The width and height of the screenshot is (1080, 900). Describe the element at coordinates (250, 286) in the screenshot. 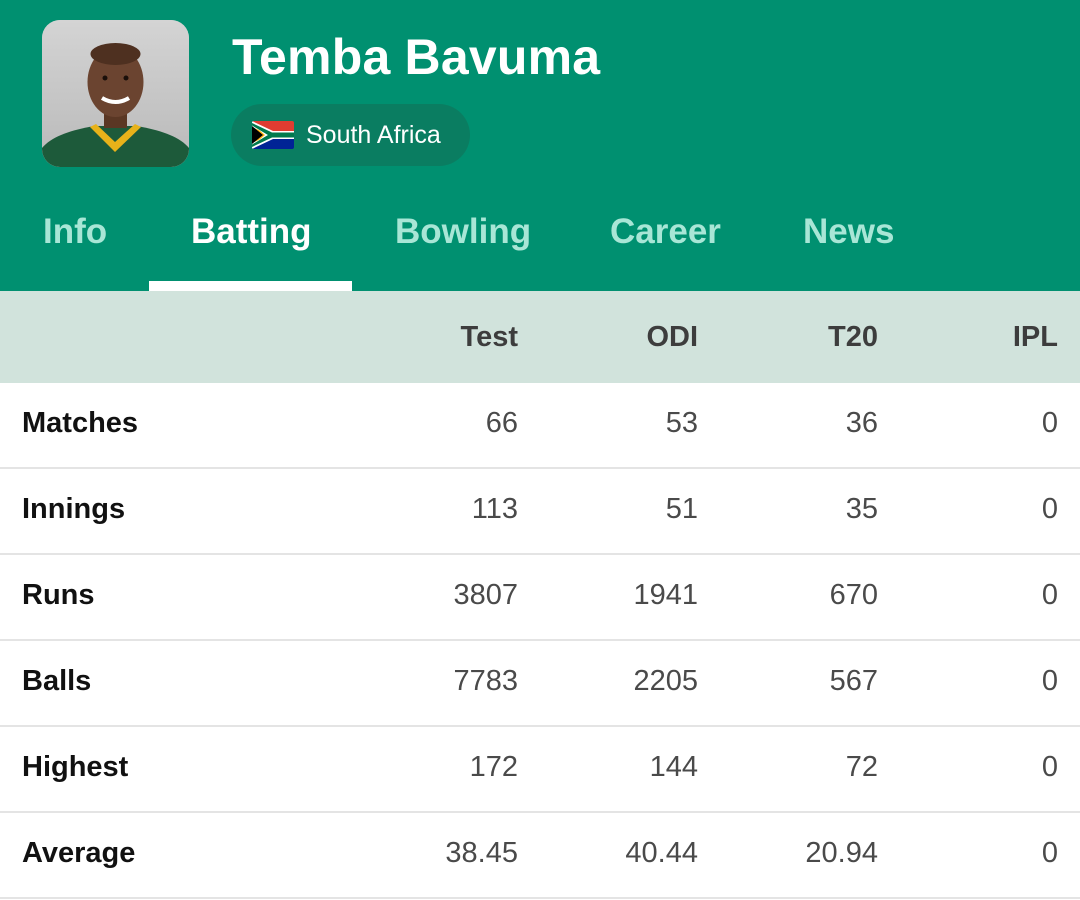

I see `active-tab-indicator` at that location.